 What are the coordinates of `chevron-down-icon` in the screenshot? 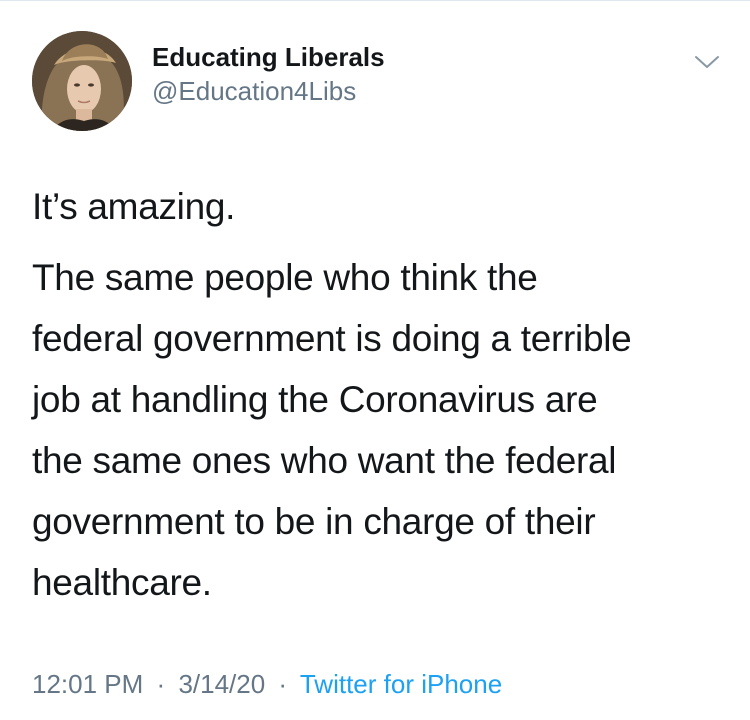 It's located at (707, 62).